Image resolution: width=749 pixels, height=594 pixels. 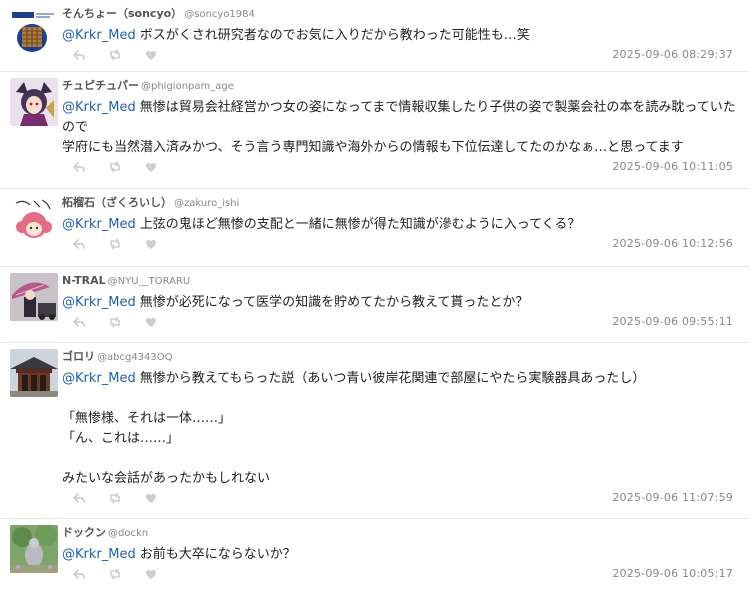 I want to click on reply-text: @Krkr_Med 無惨が必死になって医学の知識を貯めてたから教えて貰ったとか？, so click(x=401, y=303).